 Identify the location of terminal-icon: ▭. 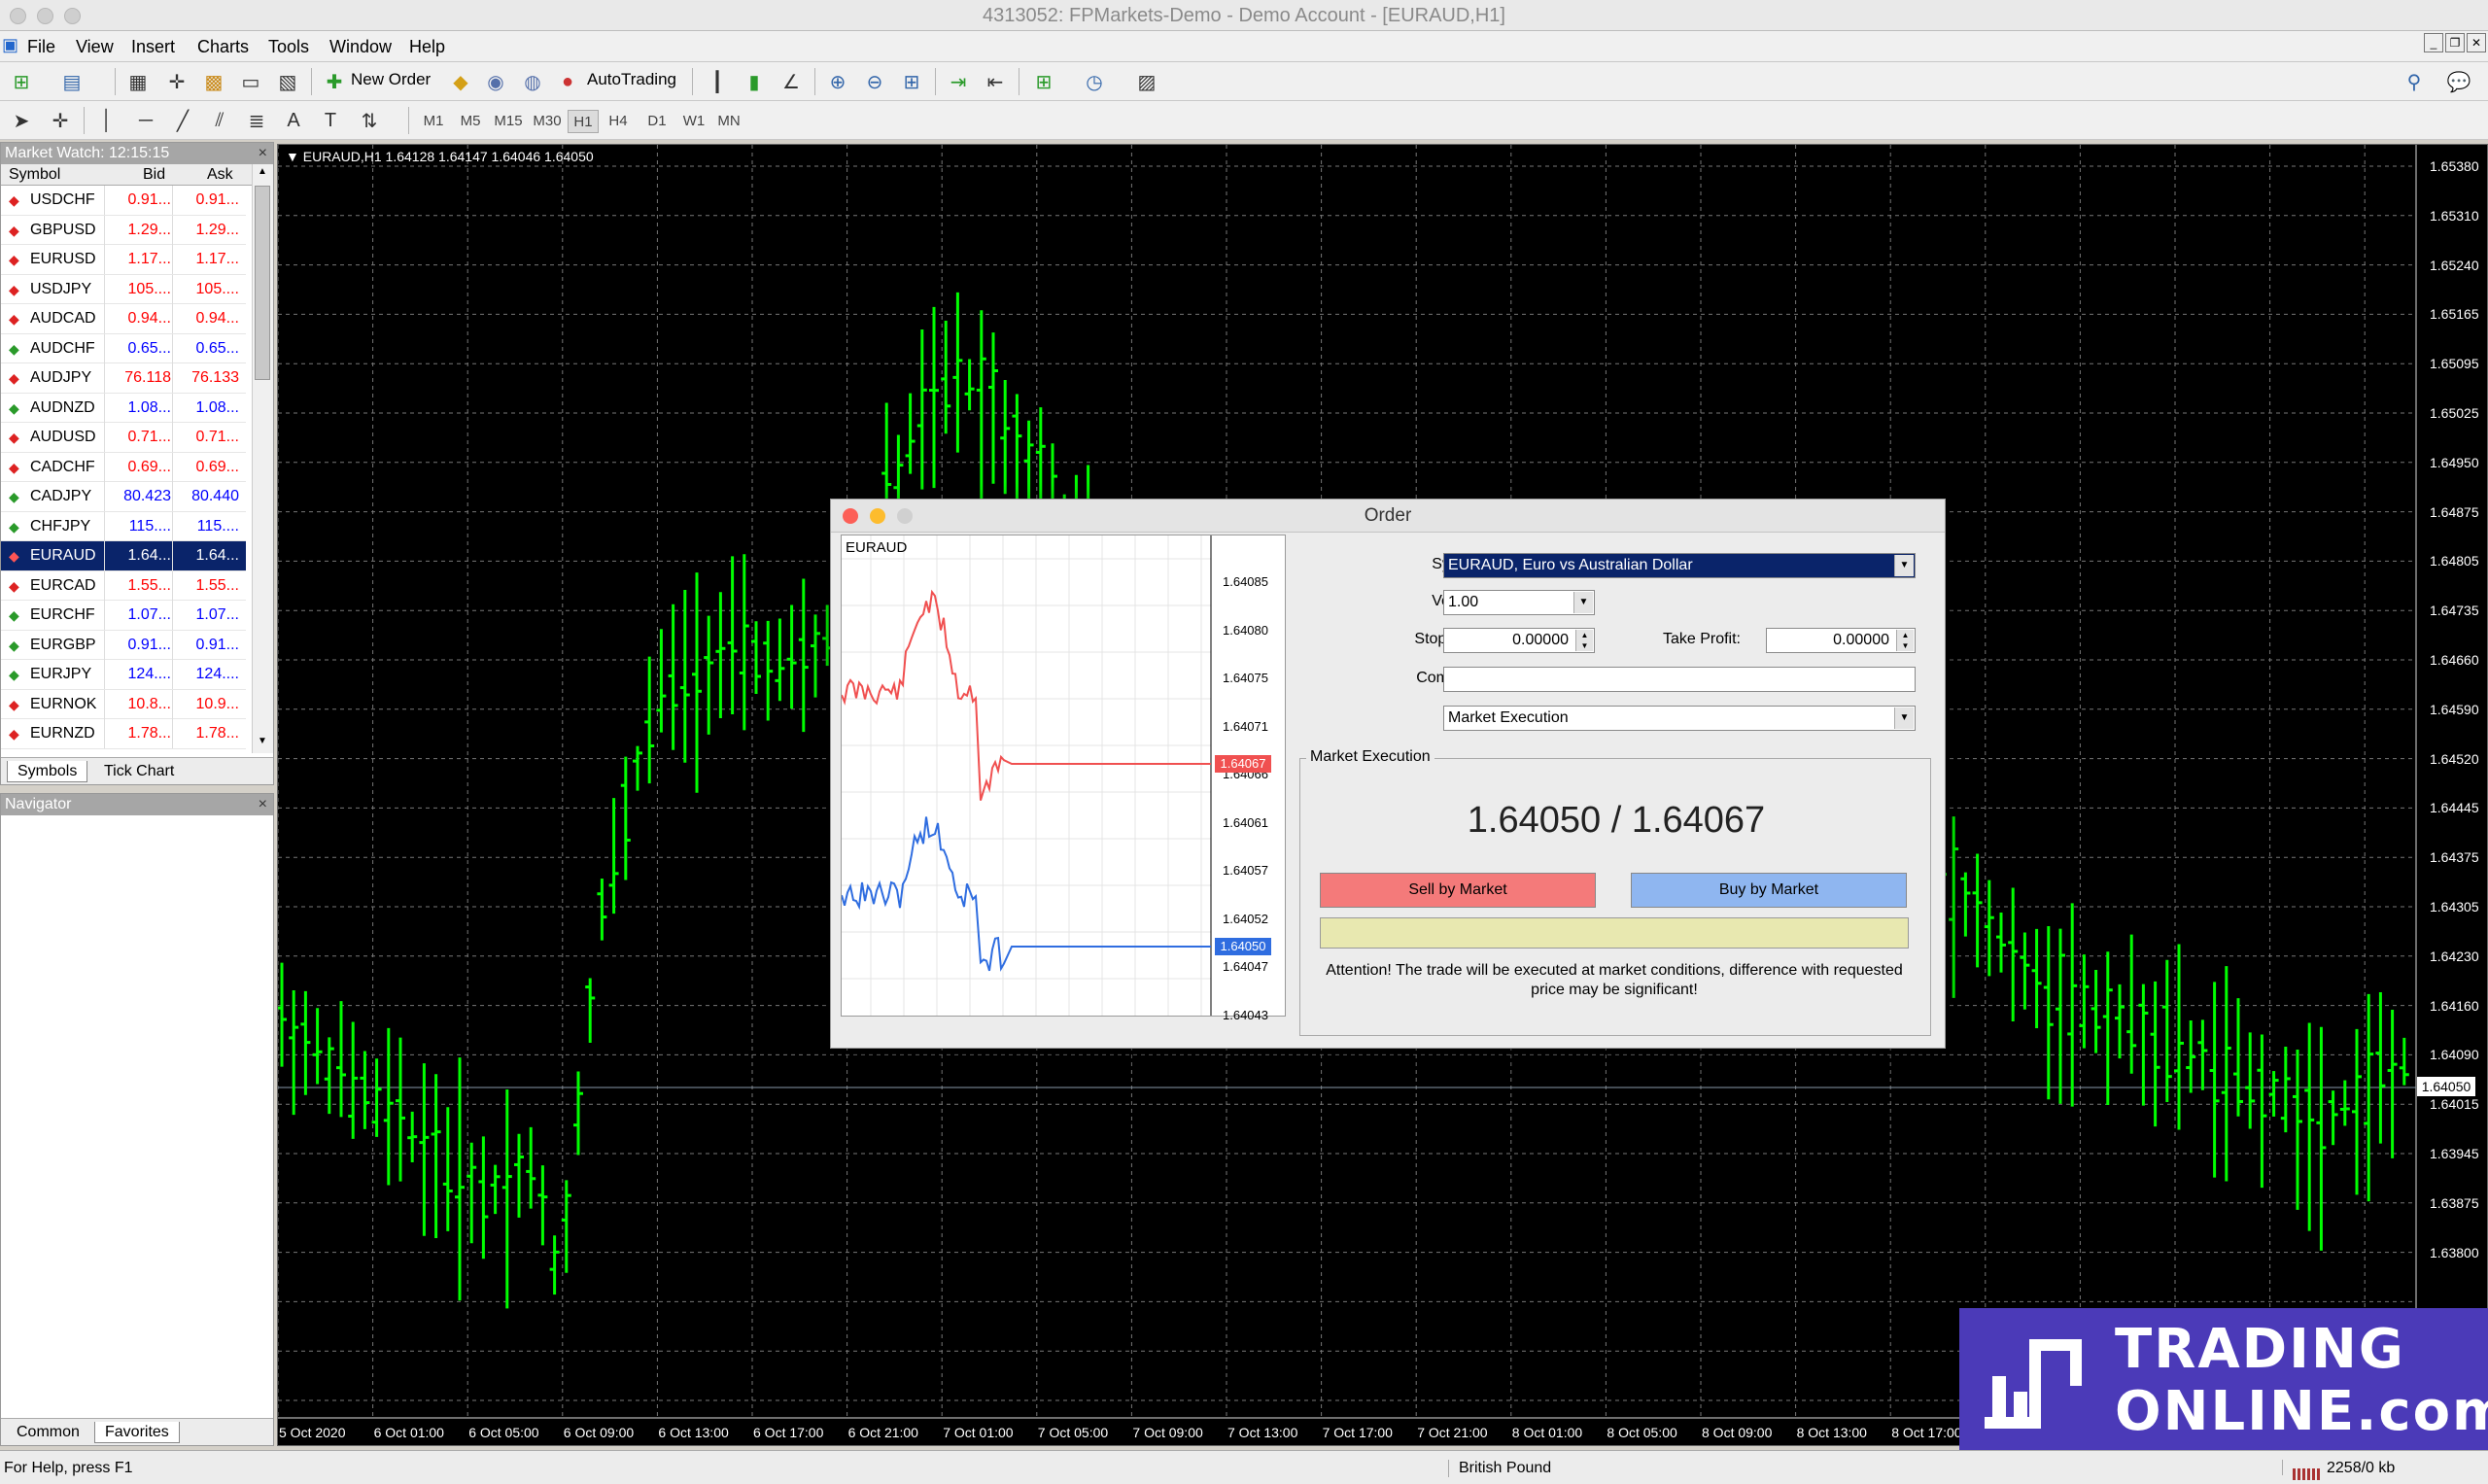
(251, 81).